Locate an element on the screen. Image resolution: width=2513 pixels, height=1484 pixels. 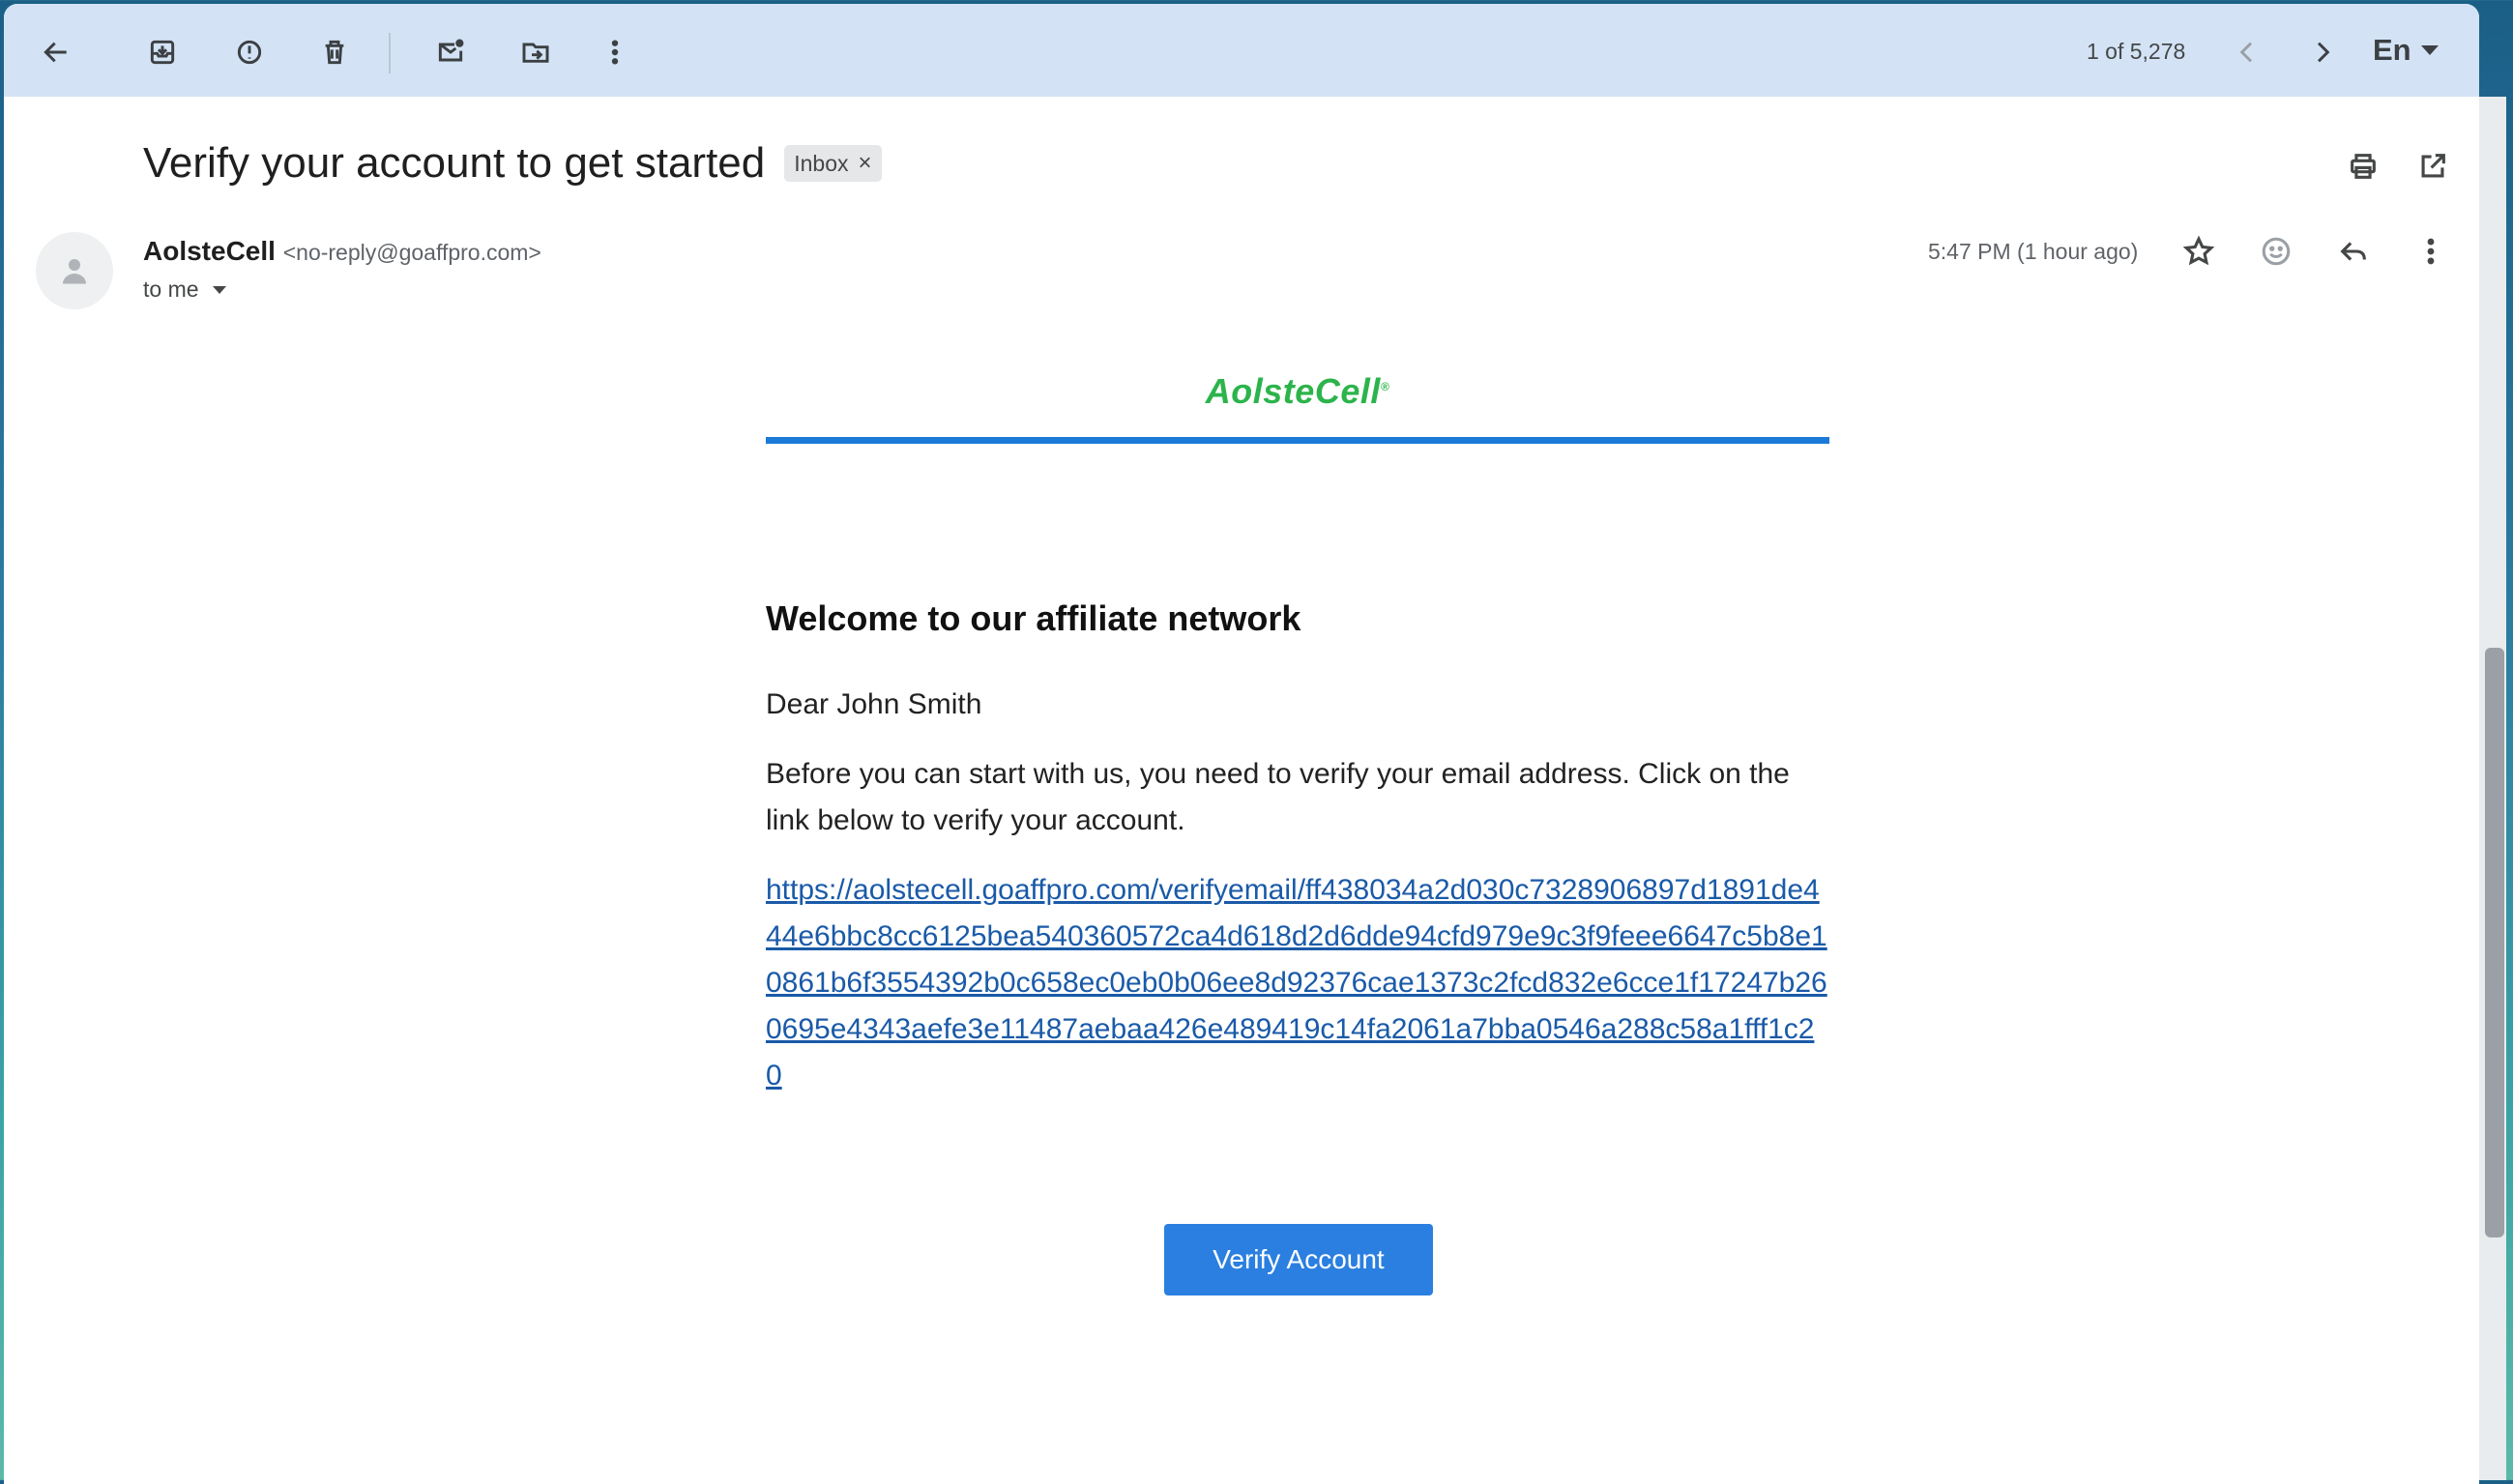
chevron-left-icon is located at coordinates (2247, 52).